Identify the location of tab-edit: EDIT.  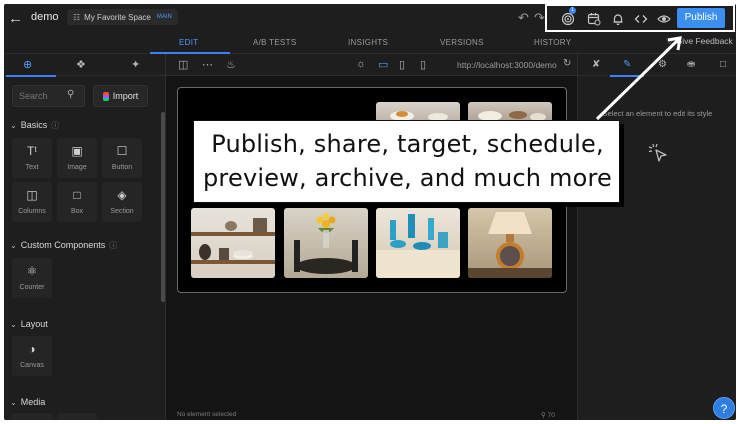
(188, 42).